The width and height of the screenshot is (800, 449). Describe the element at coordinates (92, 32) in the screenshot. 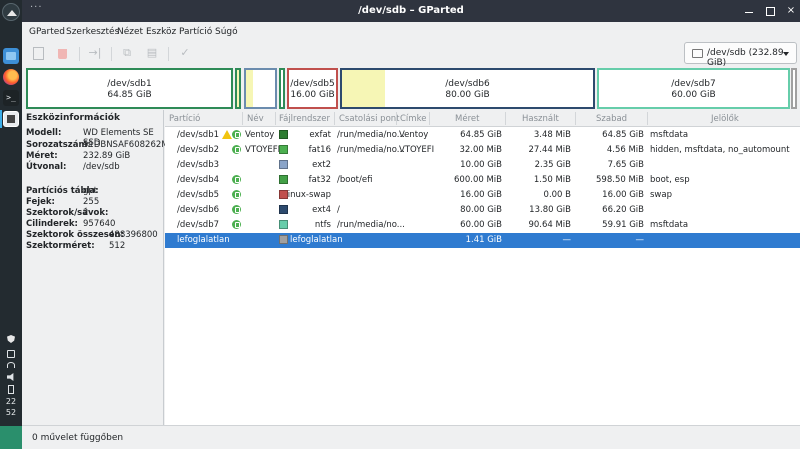

I see `menu-szerkesztes: Szerkesztés` at that location.